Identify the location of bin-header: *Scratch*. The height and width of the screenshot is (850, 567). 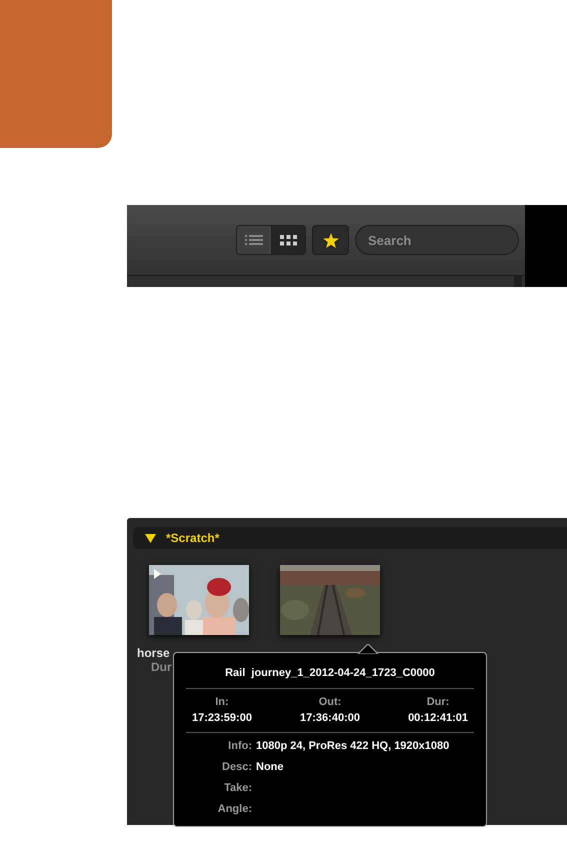
(350, 538).